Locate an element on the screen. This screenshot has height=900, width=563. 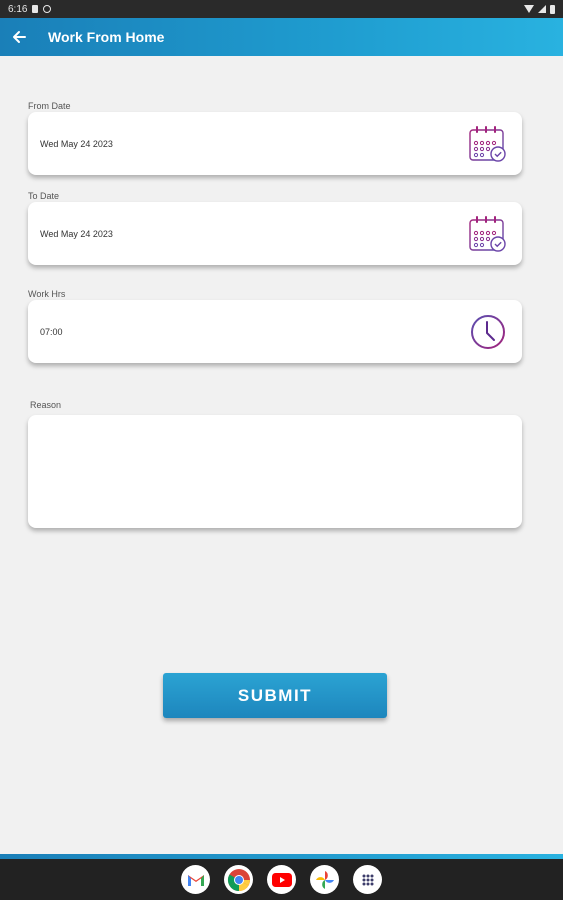
photos-icon is located at coordinates (324, 879).